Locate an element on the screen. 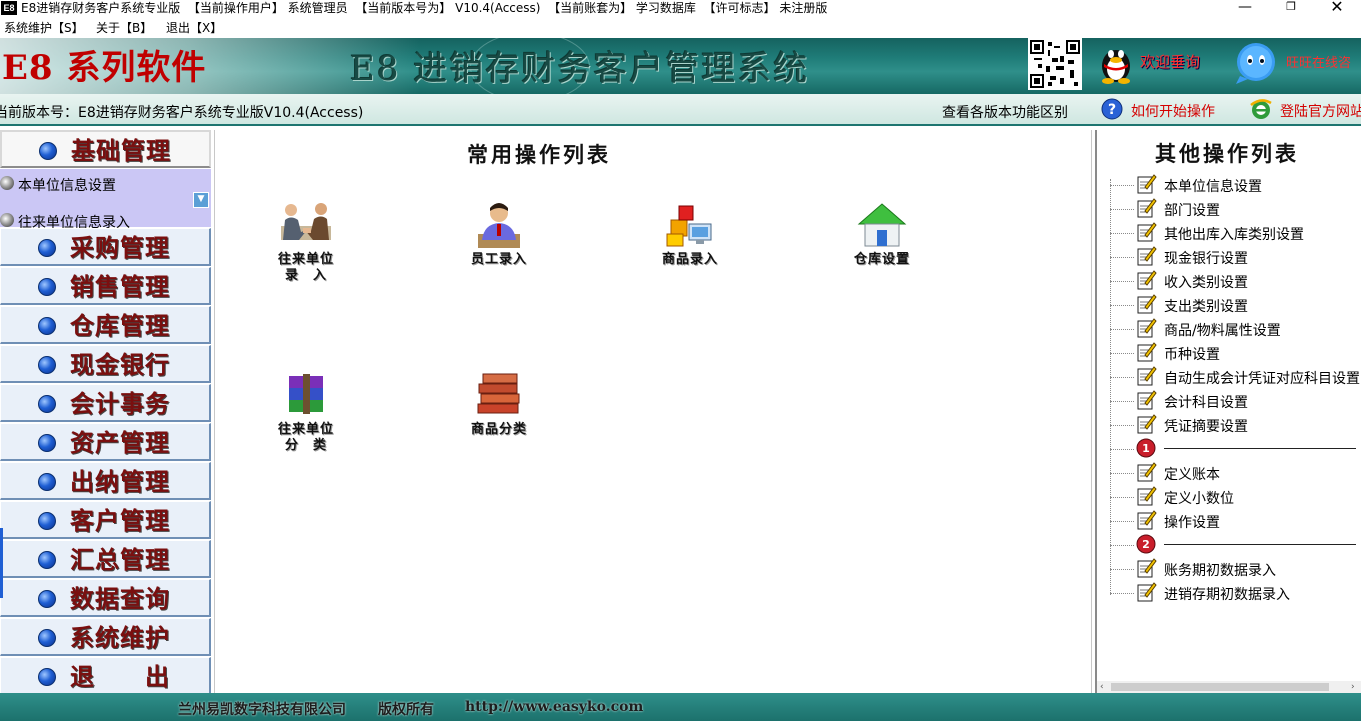  tree-item-label: 账务期初数据录入 is located at coordinates (1220, 571).